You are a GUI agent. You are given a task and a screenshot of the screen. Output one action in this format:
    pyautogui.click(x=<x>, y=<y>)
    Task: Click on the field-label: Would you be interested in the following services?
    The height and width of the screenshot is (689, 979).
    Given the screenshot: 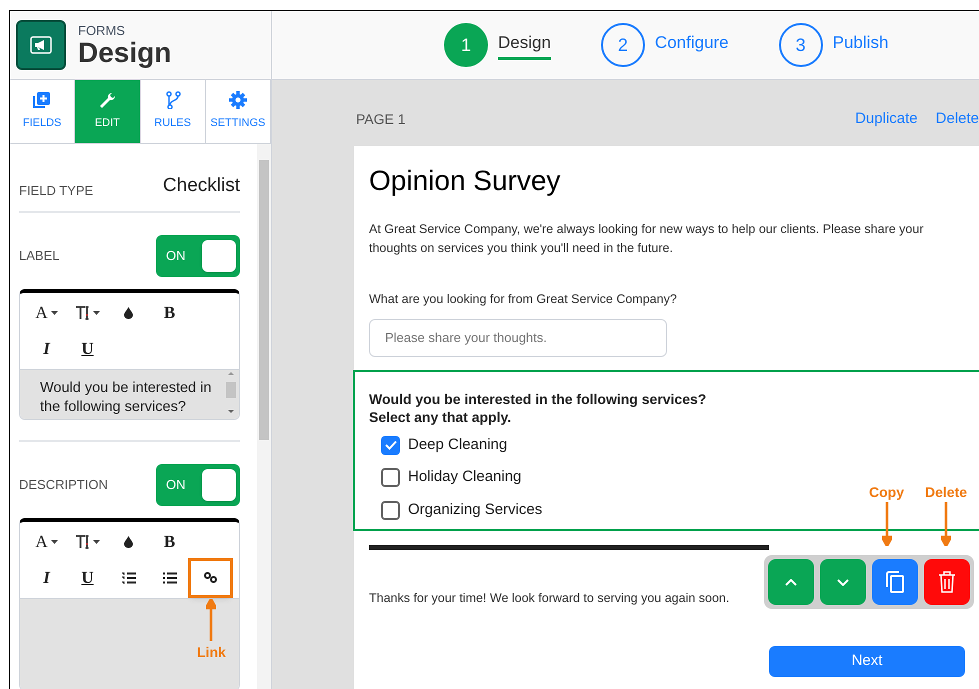 What is the action you would take?
    pyautogui.click(x=538, y=399)
    